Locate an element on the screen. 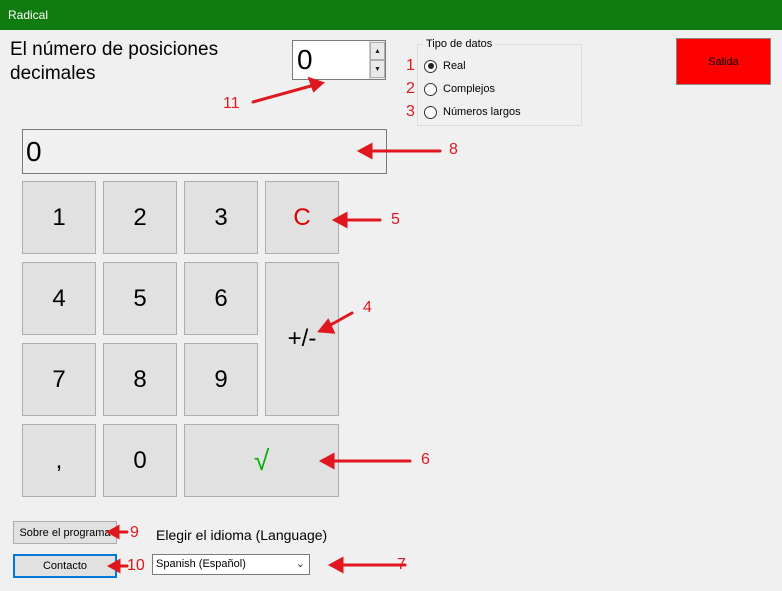 The width and height of the screenshot is (782, 591). annotation-8: 8 is located at coordinates (453, 149).